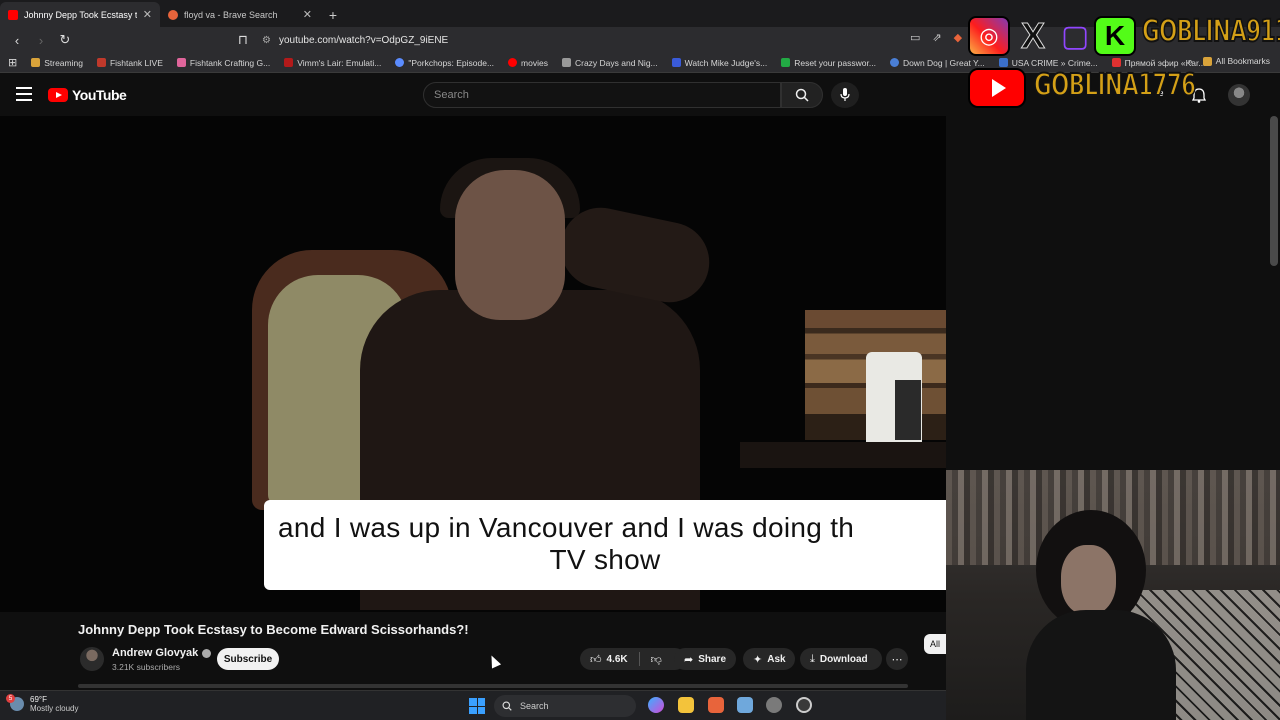 Image resolution: width=1280 pixels, height=720 pixels. What do you see at coordinates (605, 559) in the screenshot?
I see `caption-line: TV show` at bounding box center [605, 559].